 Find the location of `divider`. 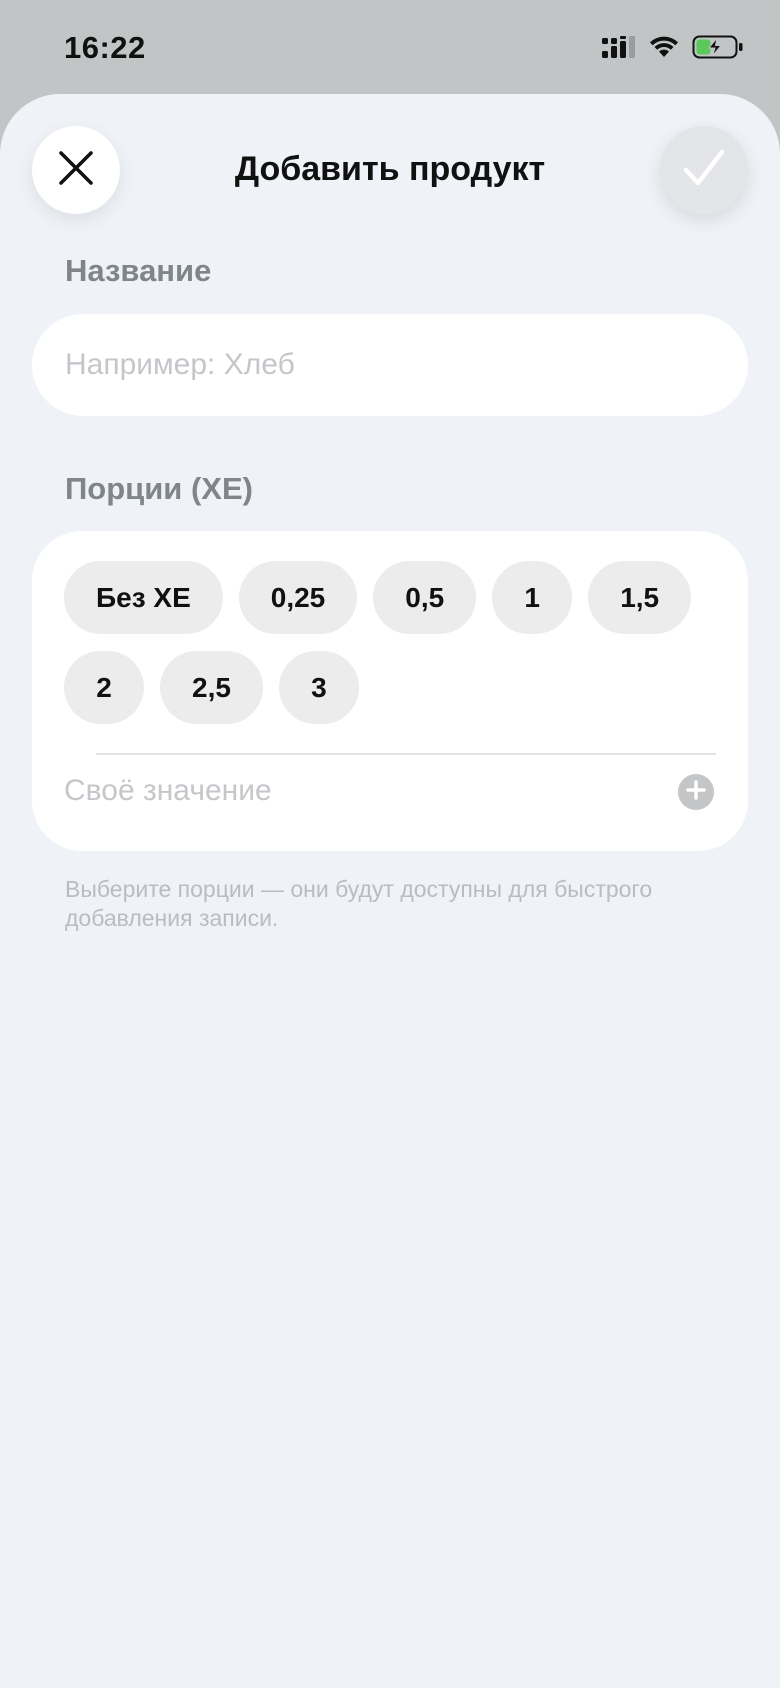

divider is located at coordinates (406, 754).